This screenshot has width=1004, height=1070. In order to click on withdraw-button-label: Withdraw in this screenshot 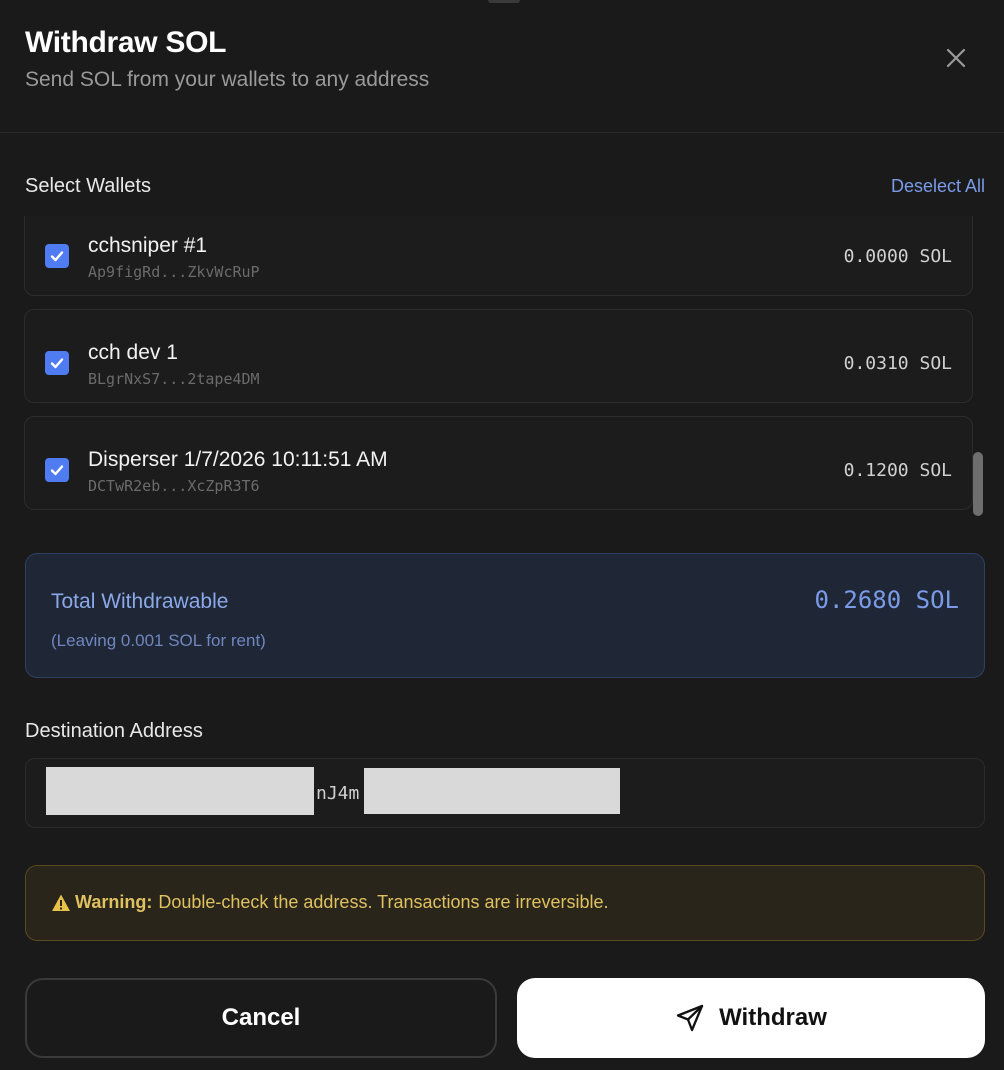, I will do `click(773, 1017)`.